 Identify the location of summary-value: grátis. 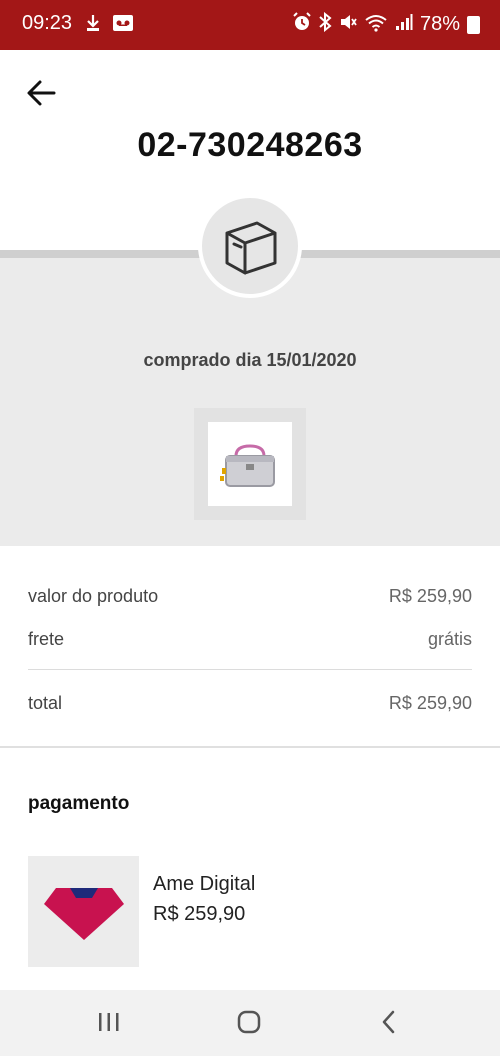
(449, 639).